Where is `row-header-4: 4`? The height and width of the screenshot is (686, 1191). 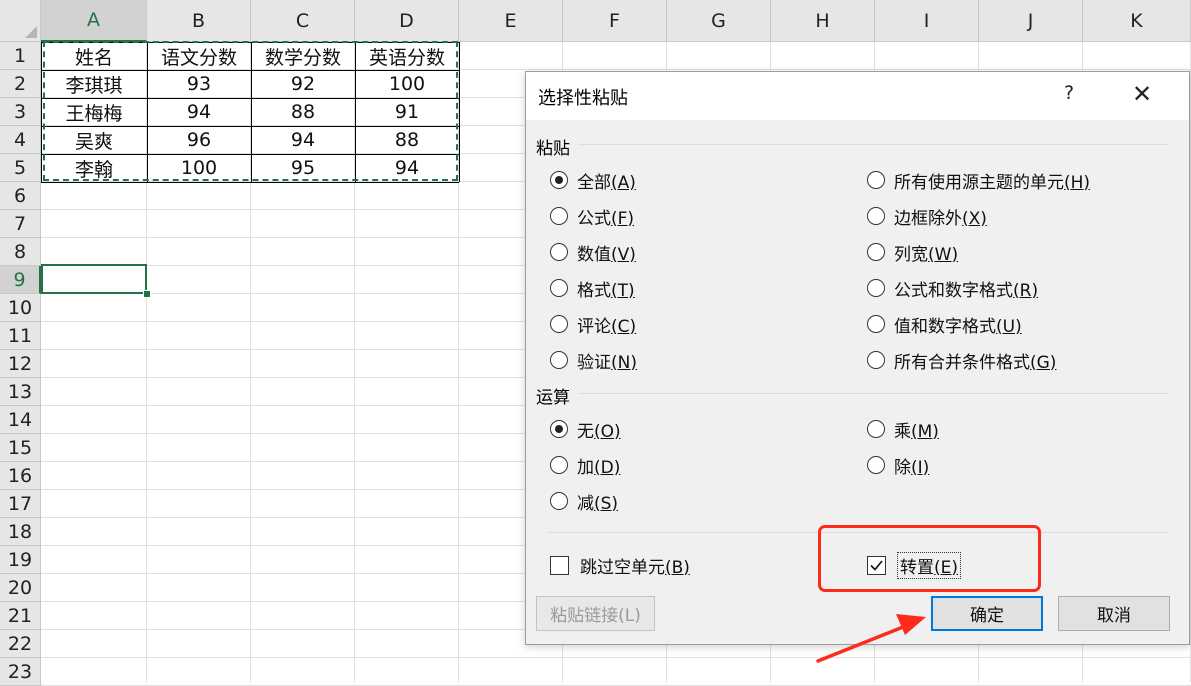
row-header-4: 4 is located at coordinates (20, 140).